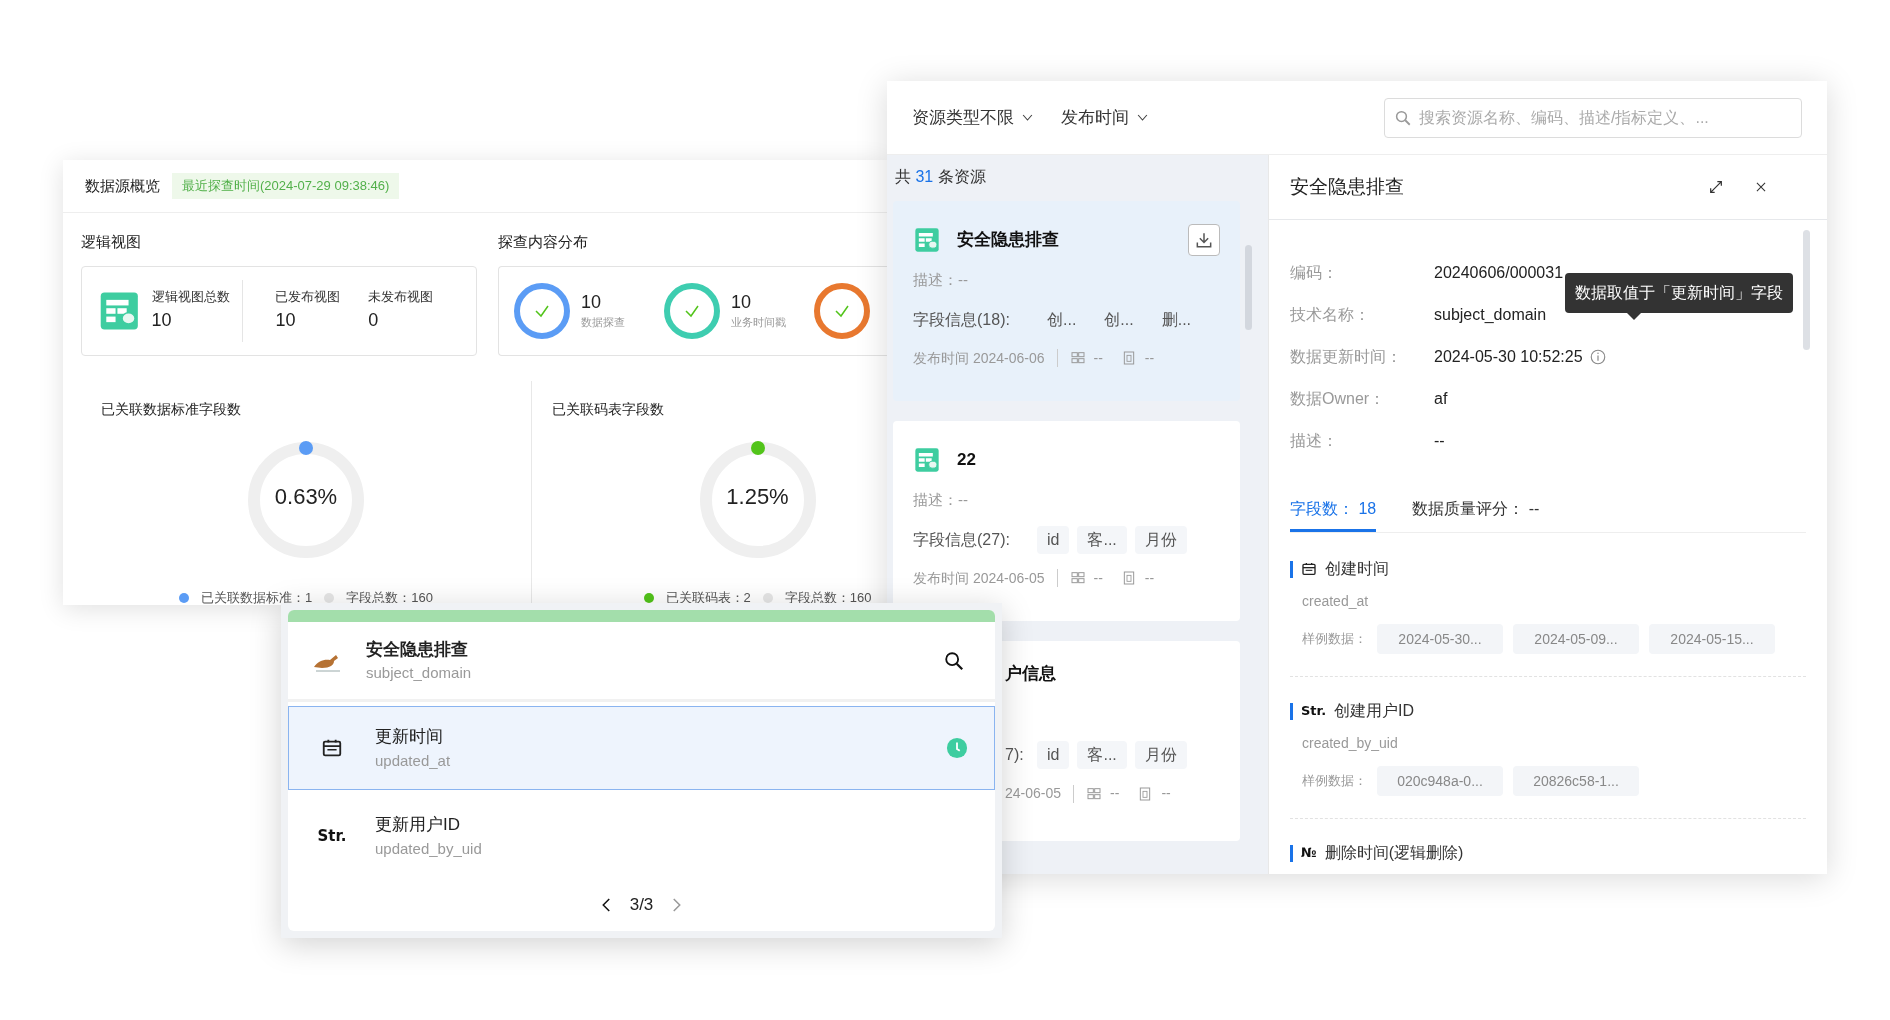  I want to click on download-button, so click(1204, 240).